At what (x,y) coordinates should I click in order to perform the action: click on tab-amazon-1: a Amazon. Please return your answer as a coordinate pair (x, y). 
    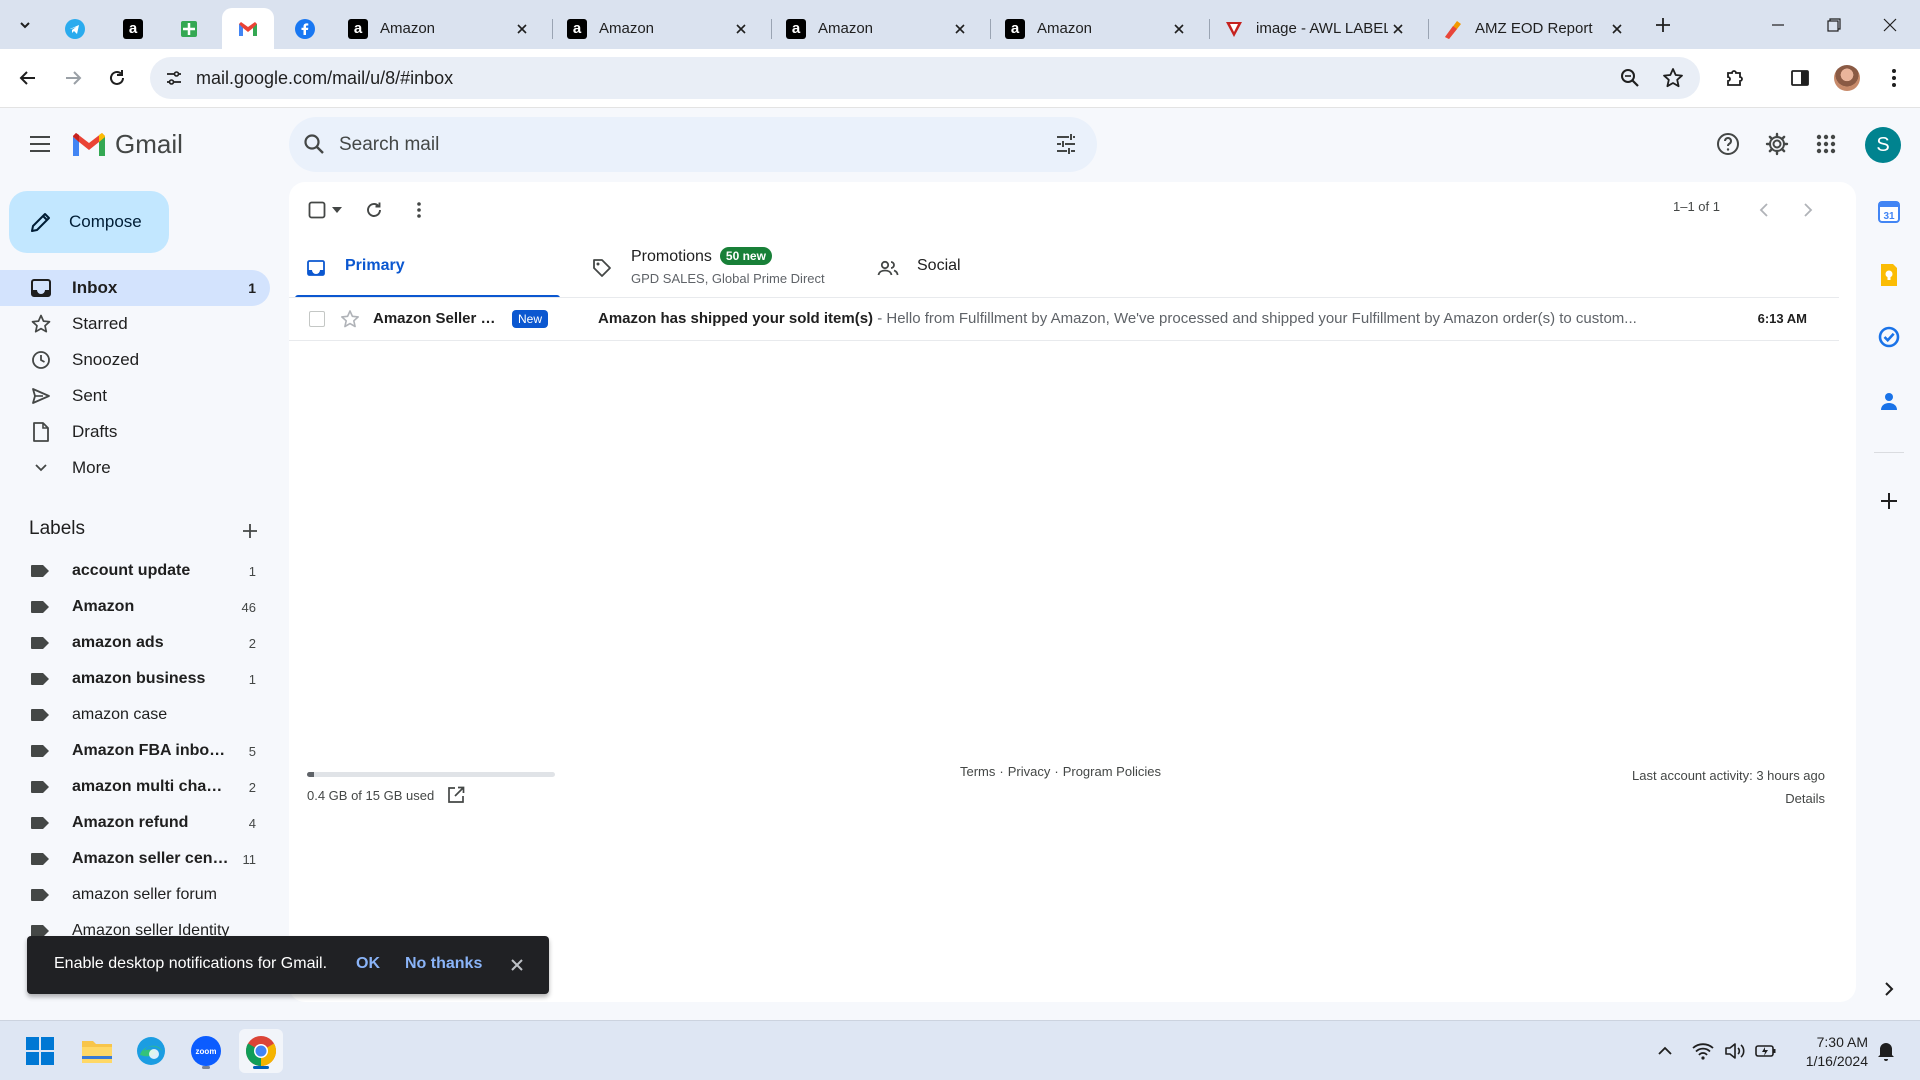
    Looking at the image, I should click on (440, 28).